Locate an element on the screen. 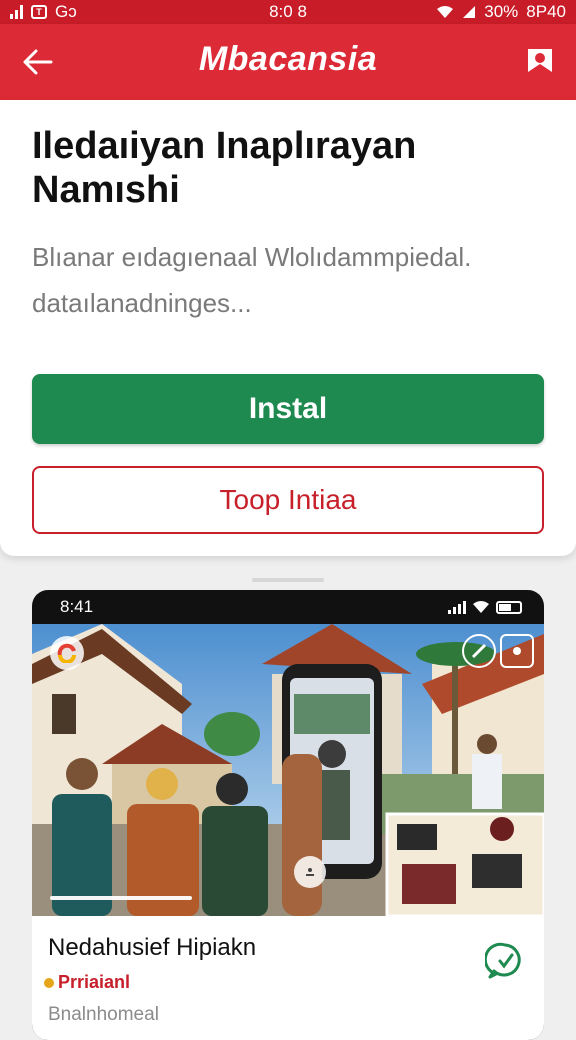 The image size is (576, 1040). status-extra: 8P40 is located at coordinates (546, 11).